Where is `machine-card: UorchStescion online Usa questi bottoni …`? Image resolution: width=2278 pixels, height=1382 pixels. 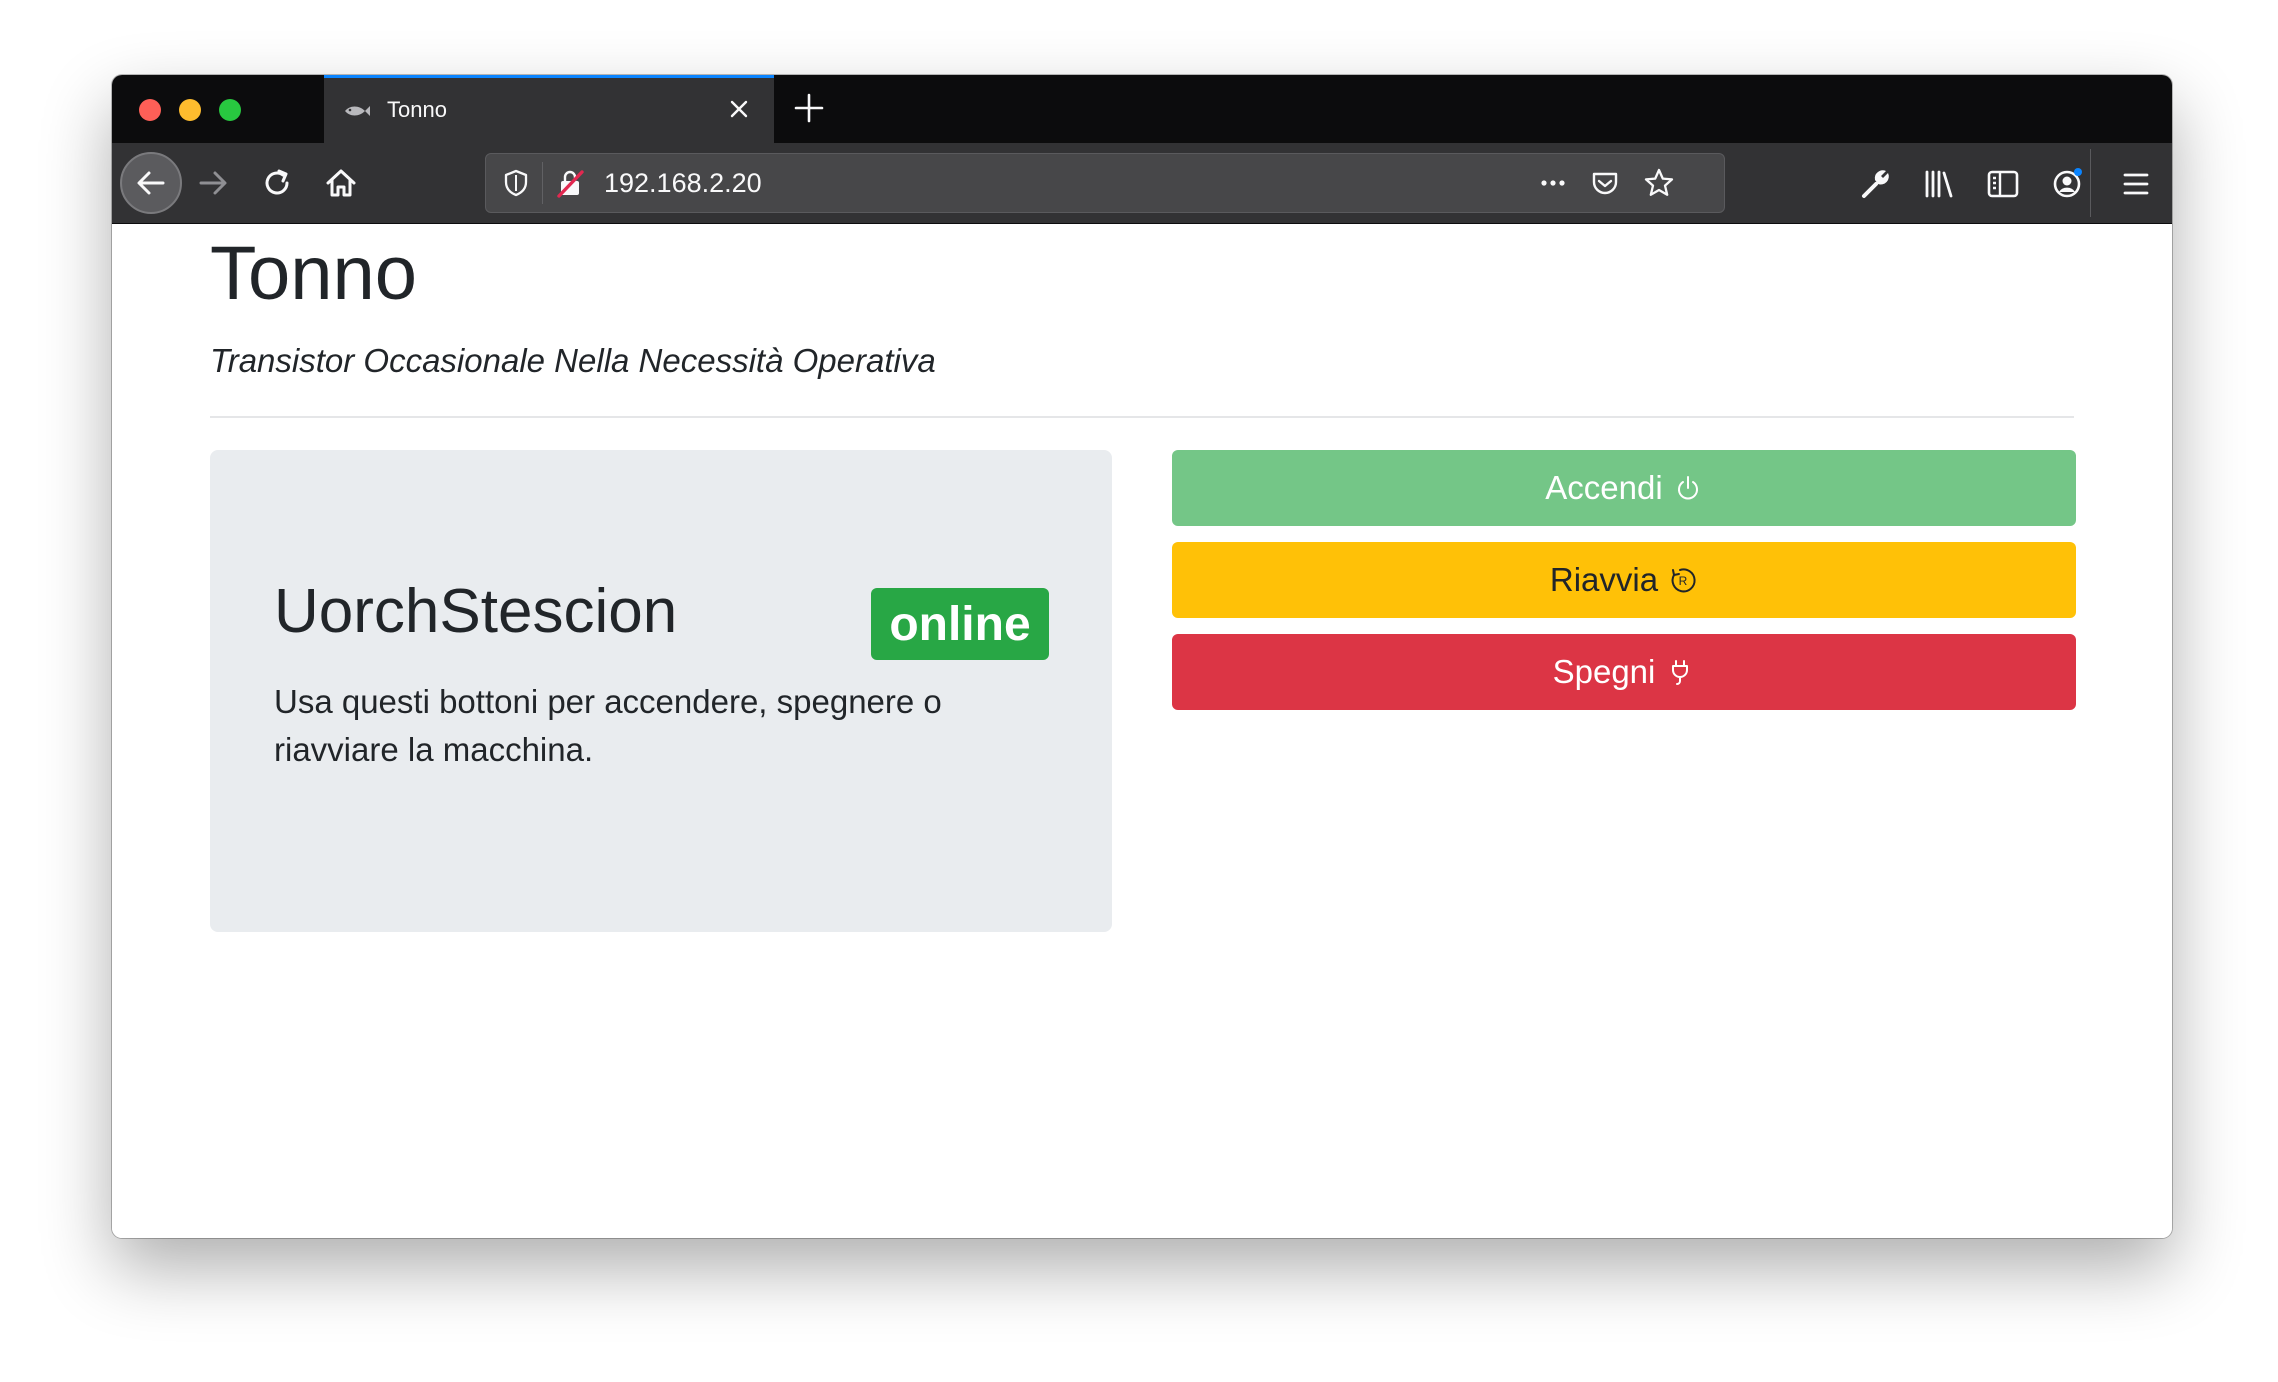 machine-card: UorchStescion online Usa questi bottoni … is located at coordinates (661, 691).